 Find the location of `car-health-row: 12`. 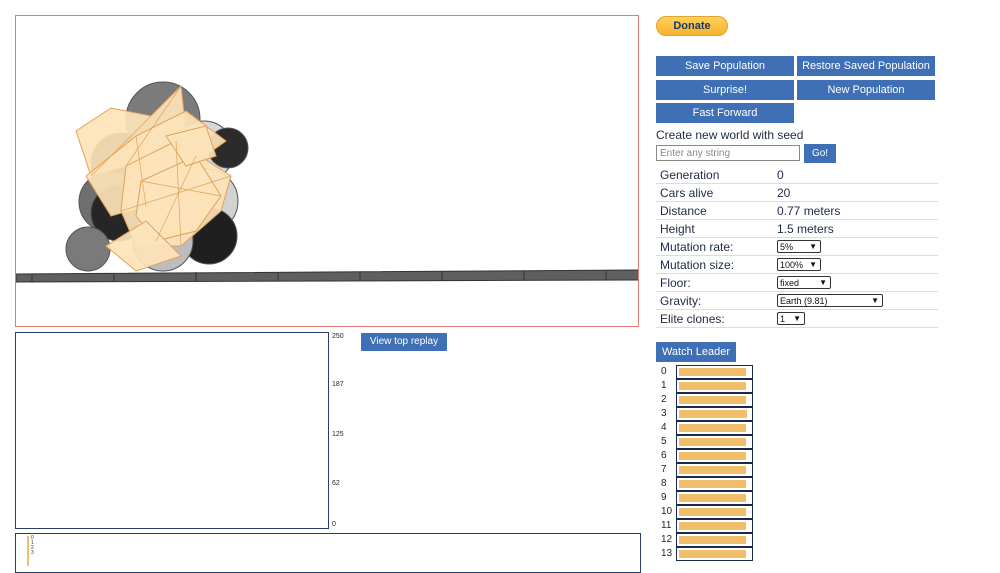

car-health-row: 12 is located at coordinates (706, 540).